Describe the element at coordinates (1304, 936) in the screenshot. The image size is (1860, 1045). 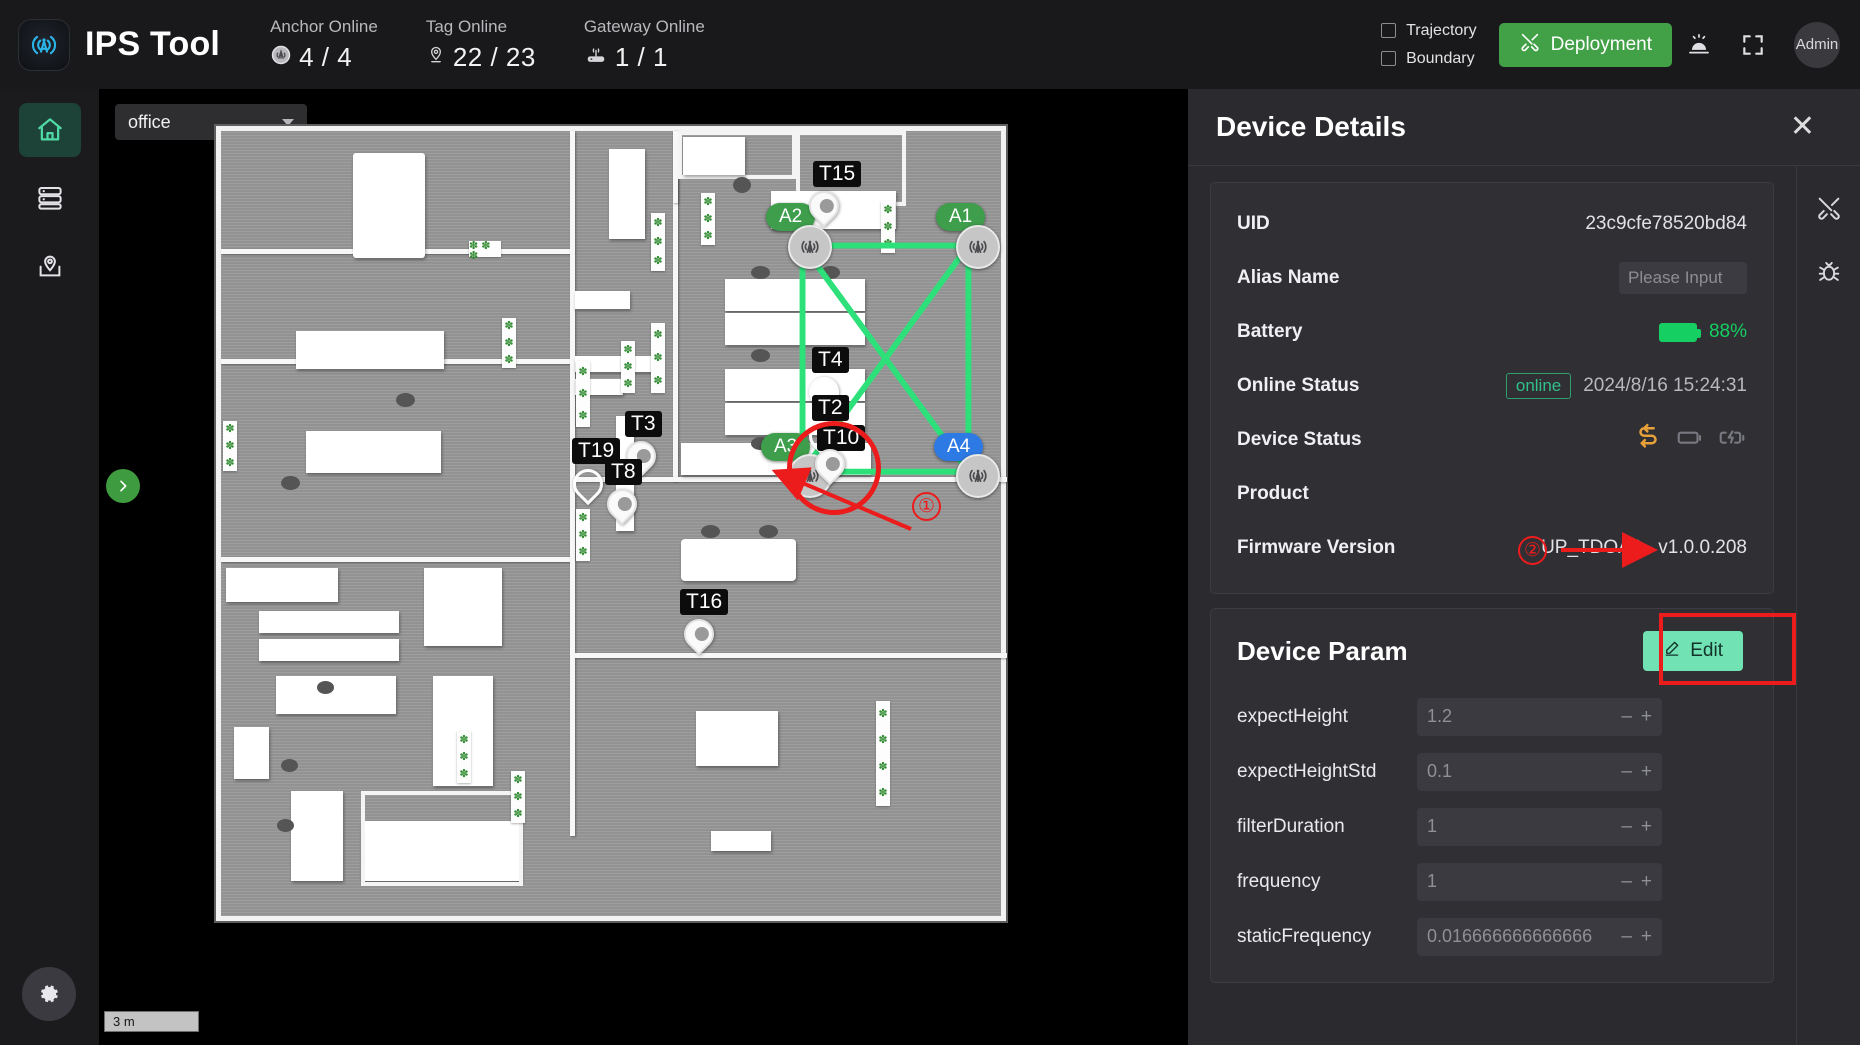
I see `param-label: staticFrequency` at that location.